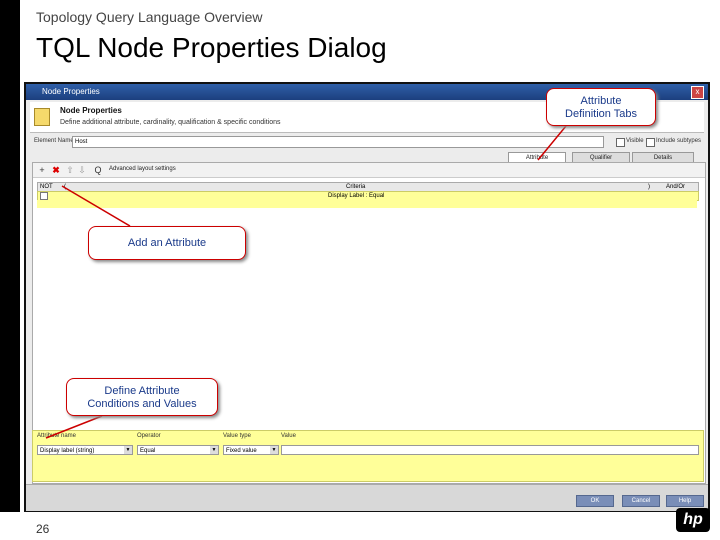 Image resolution: width=720 pixels, height=540 pixels. What do you see at coordinates (42, 170) in the screenshot?
I see `add-icon: +` at bounding box center [42, 170].